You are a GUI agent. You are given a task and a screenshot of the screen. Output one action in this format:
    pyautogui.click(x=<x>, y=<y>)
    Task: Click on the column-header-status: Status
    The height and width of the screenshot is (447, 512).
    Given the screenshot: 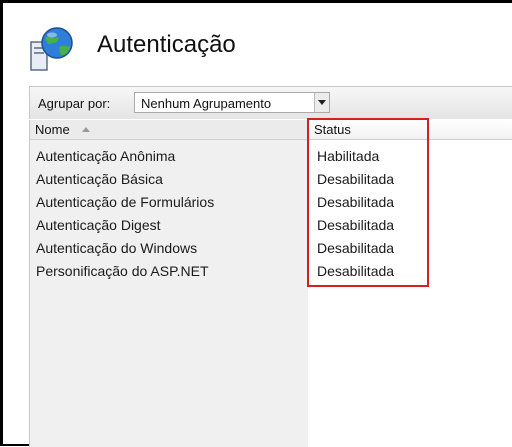 What is the action you would take?
    pyautogui.click(x=410, y=129)
    